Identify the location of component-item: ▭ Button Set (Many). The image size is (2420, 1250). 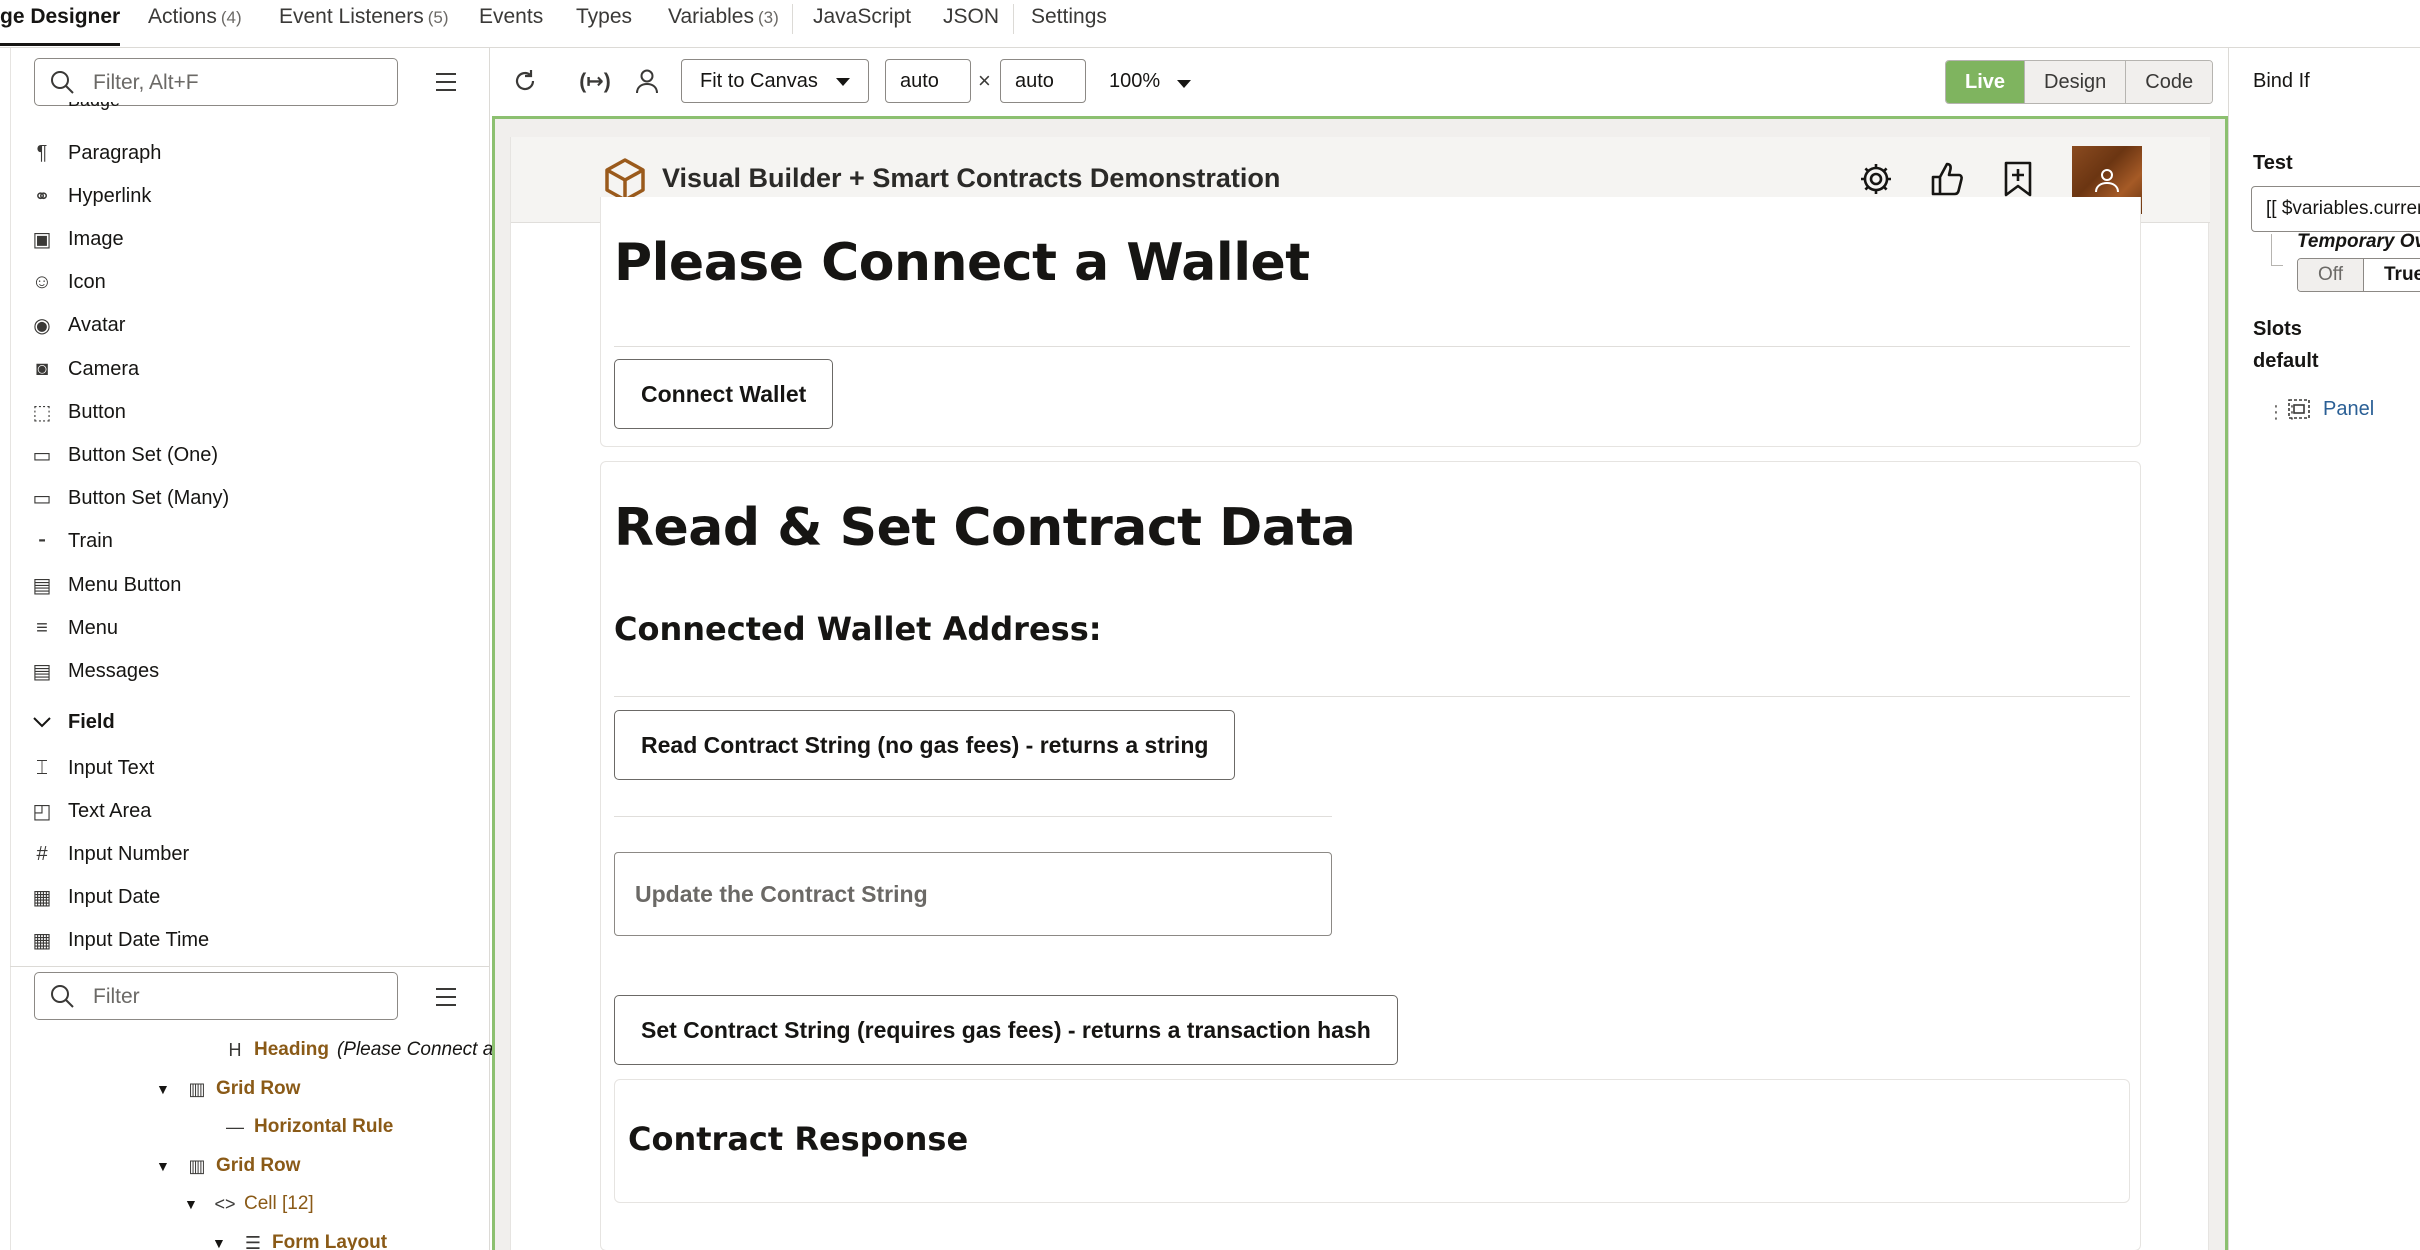
(130, 499).